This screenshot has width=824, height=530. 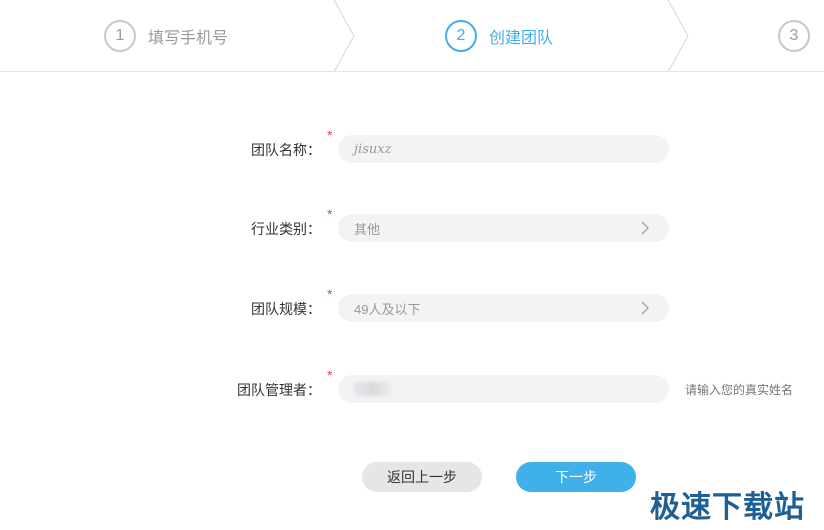 I want to click on industry-select: 其他, so click(x=503, y=228).